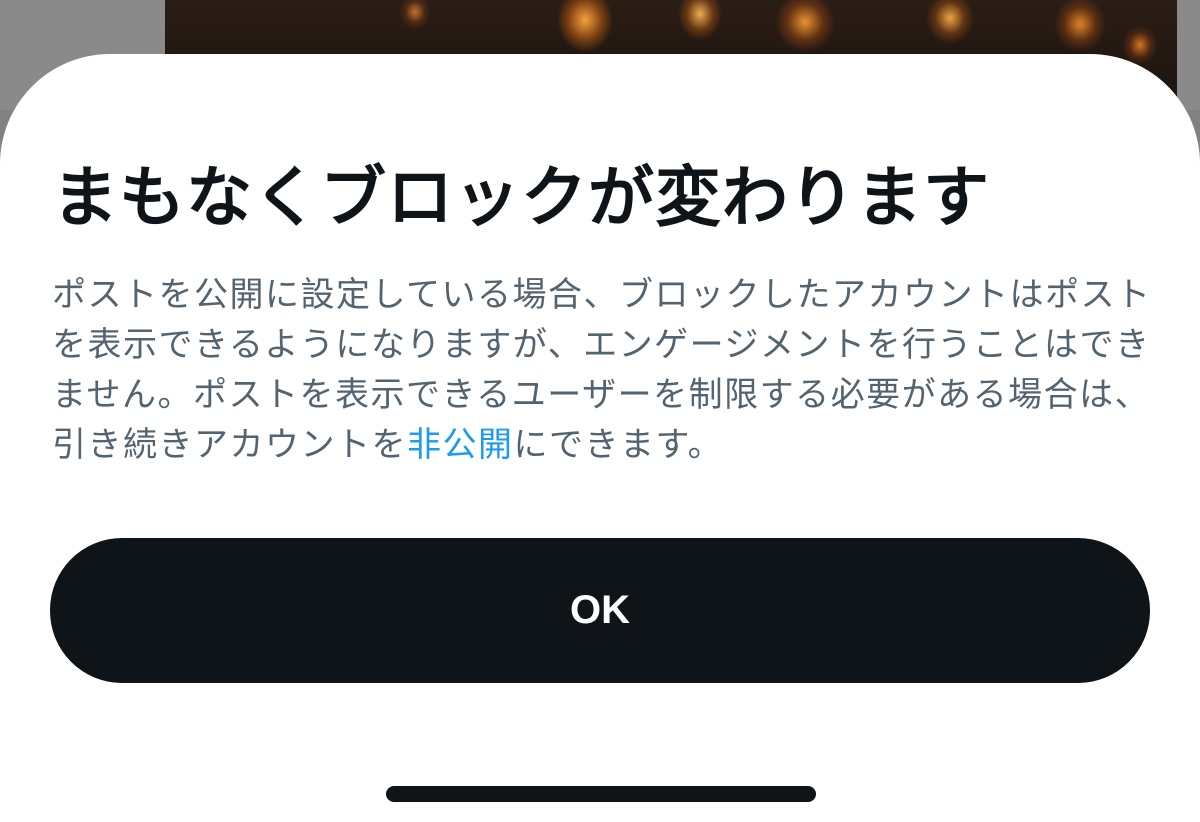 The height and width of the screenshot is (822, 1200). I want to click on ok-button-label: OK, so click(600, 610).